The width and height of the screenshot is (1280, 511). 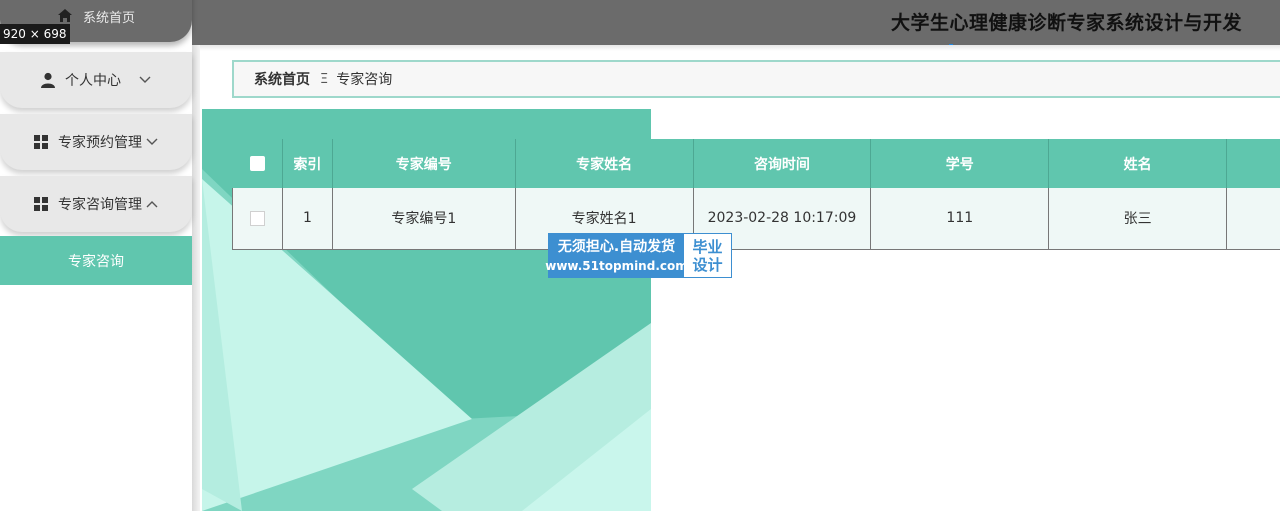 What do you see at coordinates (196, 278) in the screenshot?
I see `sidebar-edge` at bounding box center [196, 278].